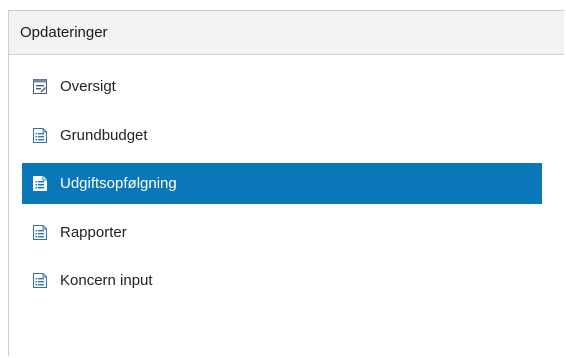 This screenshot has height=358, width=566. I want to click on panel-title: Opdateringer, so click(64, 32).